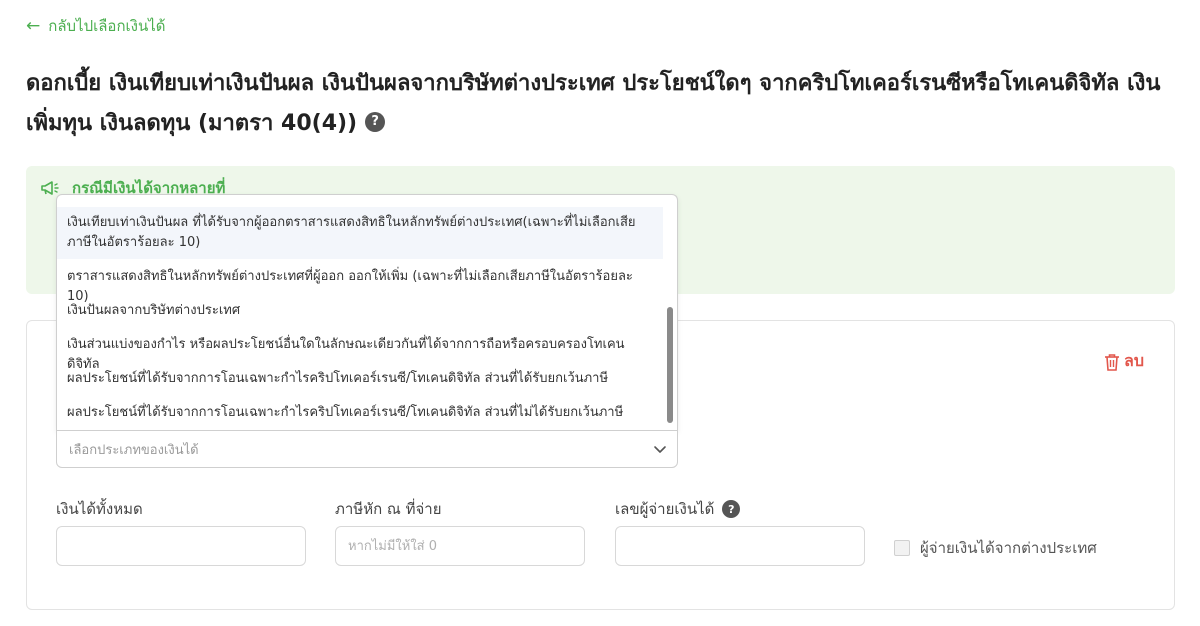  What do you see at coordinates (670, 365) in the screenshot?
I see `dropdown-scrollbar` at bounding box center [670, 365].